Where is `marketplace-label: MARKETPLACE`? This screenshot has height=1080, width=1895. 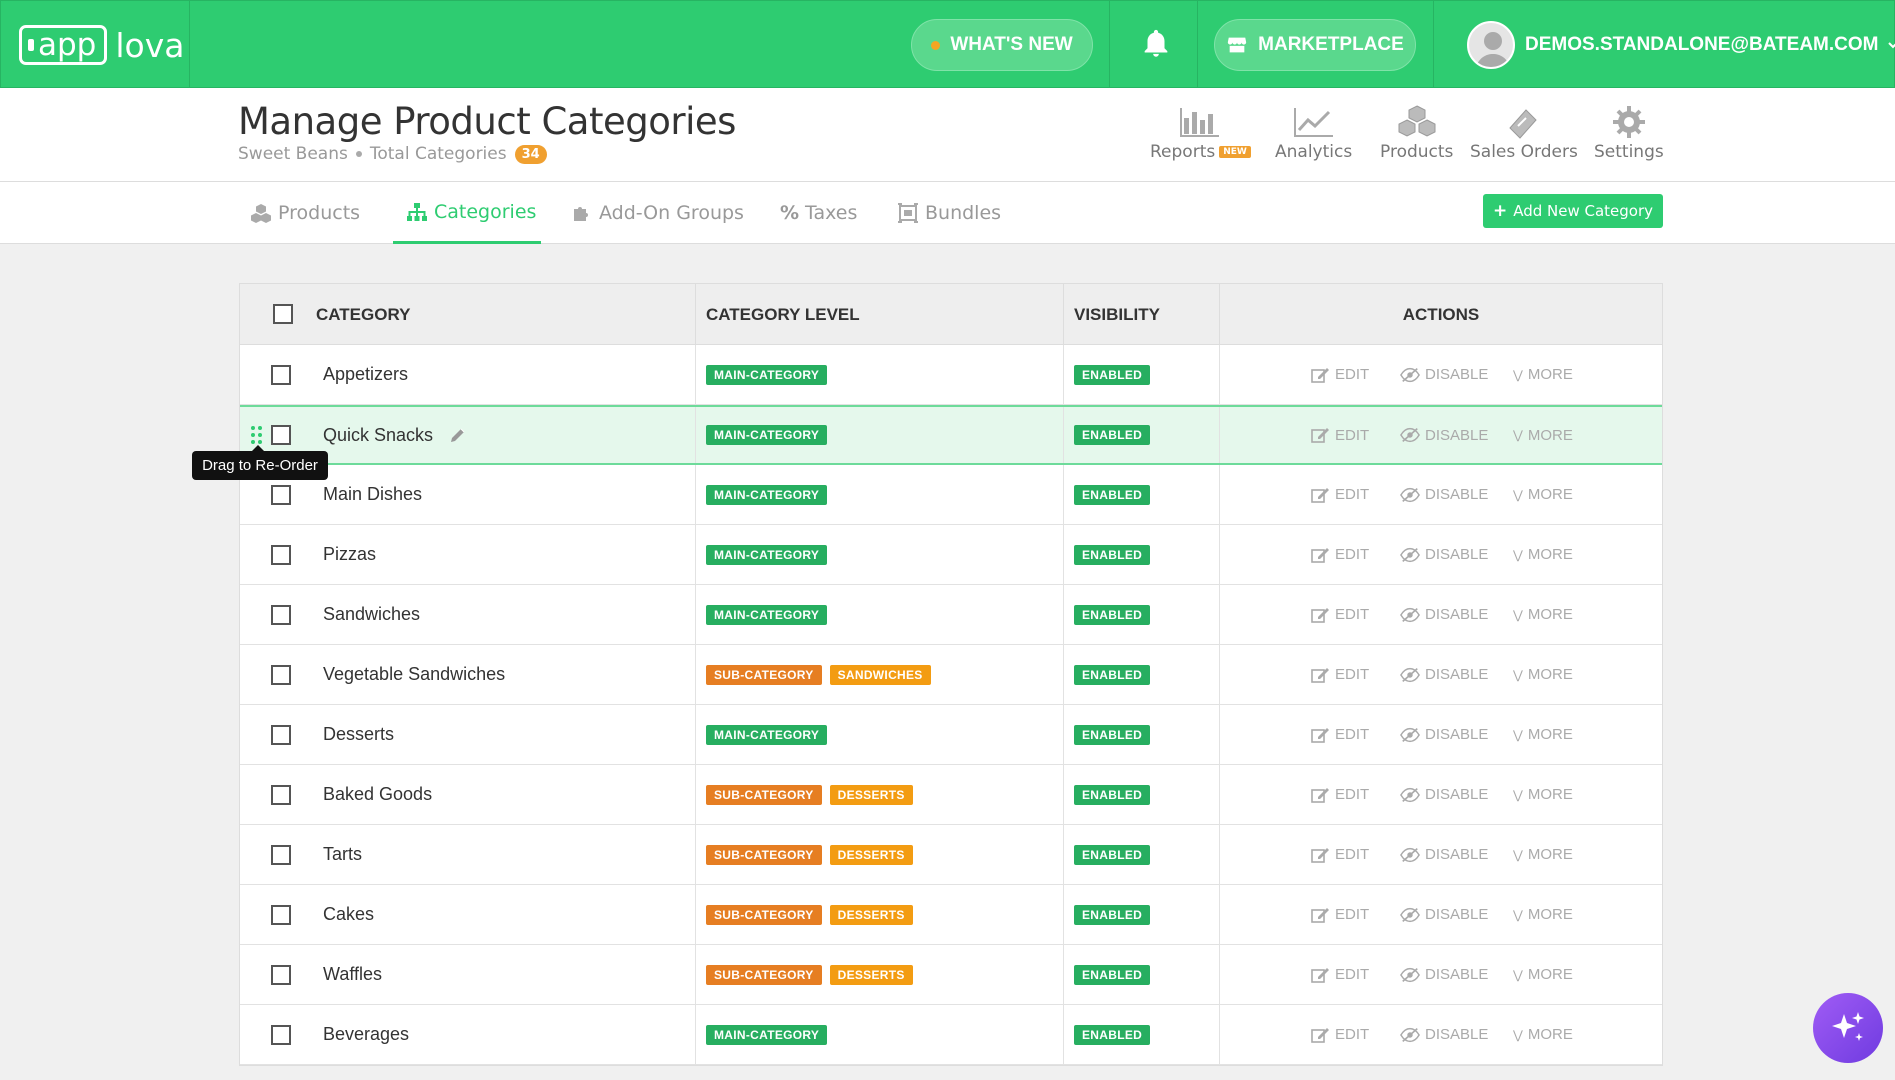
marketplace-label: MARKETPLACE is located at coordinates (1331, 44).